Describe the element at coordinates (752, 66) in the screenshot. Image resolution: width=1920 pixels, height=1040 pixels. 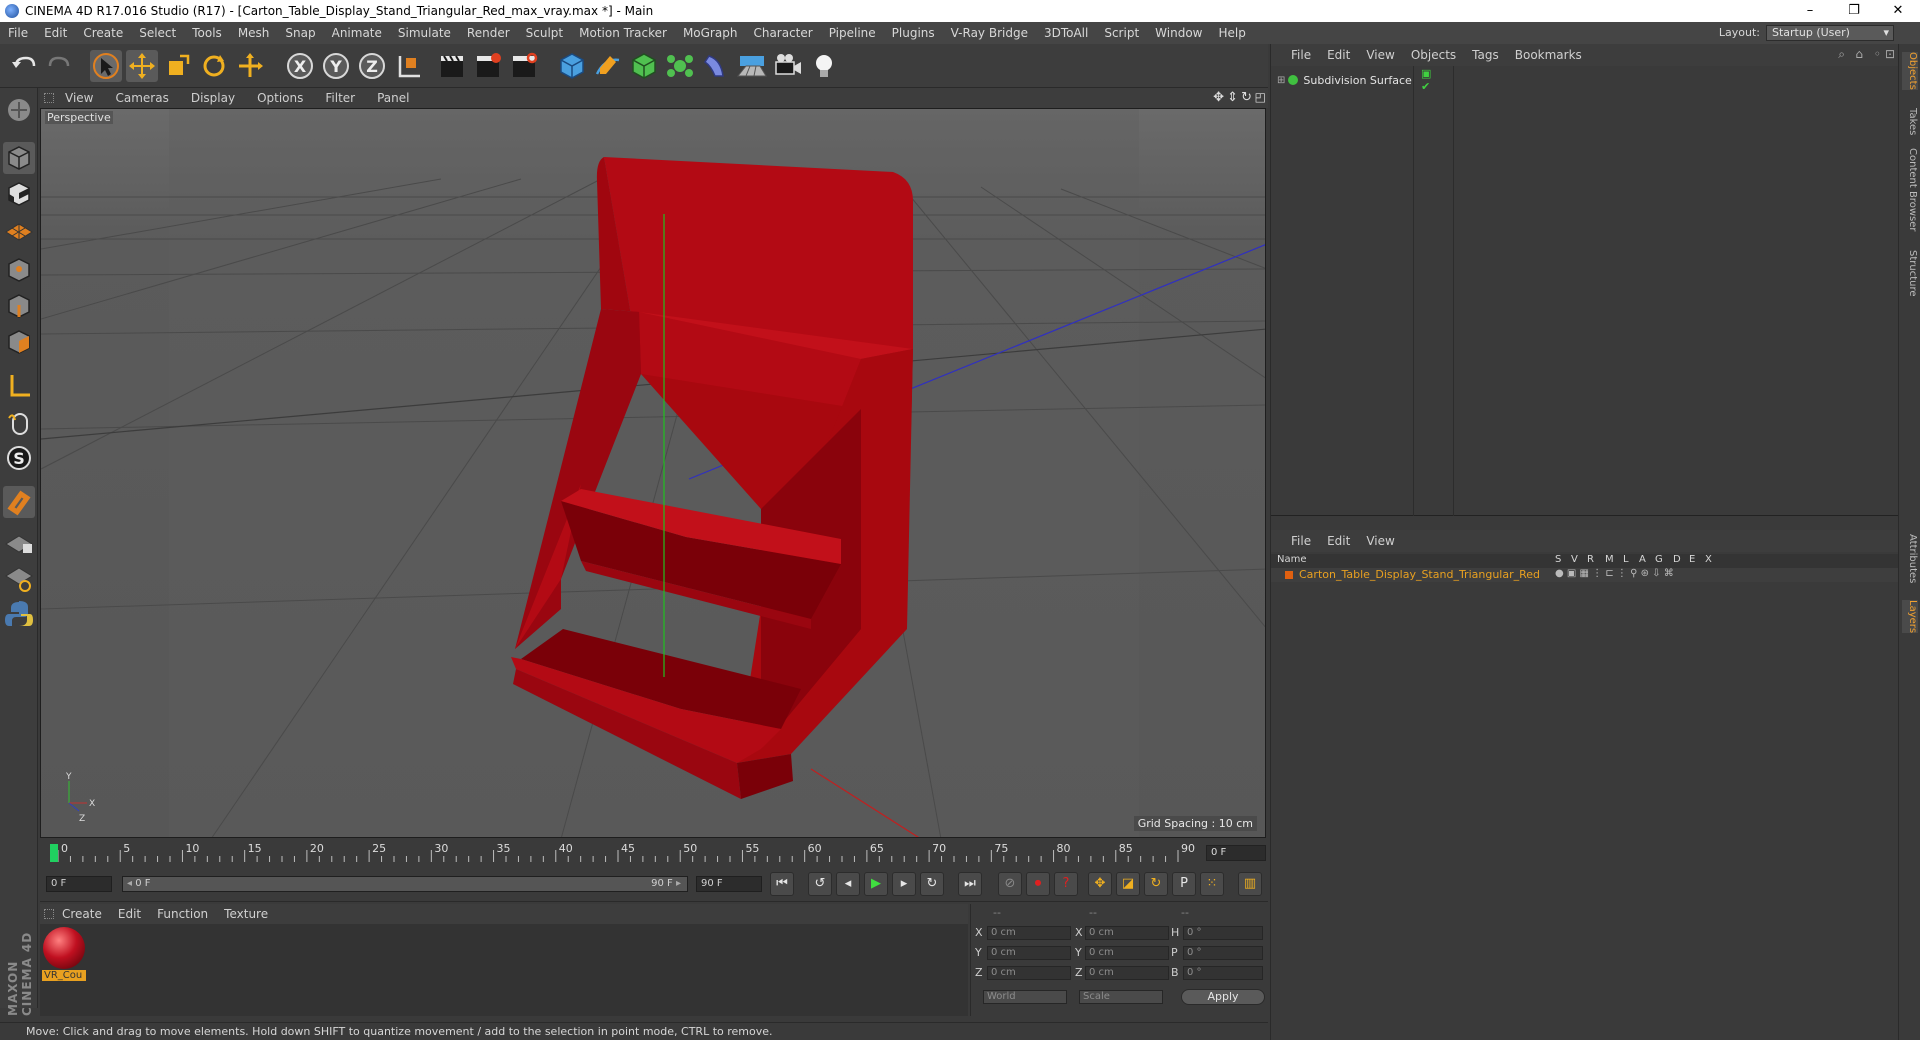
I see `floor-button` at that location.